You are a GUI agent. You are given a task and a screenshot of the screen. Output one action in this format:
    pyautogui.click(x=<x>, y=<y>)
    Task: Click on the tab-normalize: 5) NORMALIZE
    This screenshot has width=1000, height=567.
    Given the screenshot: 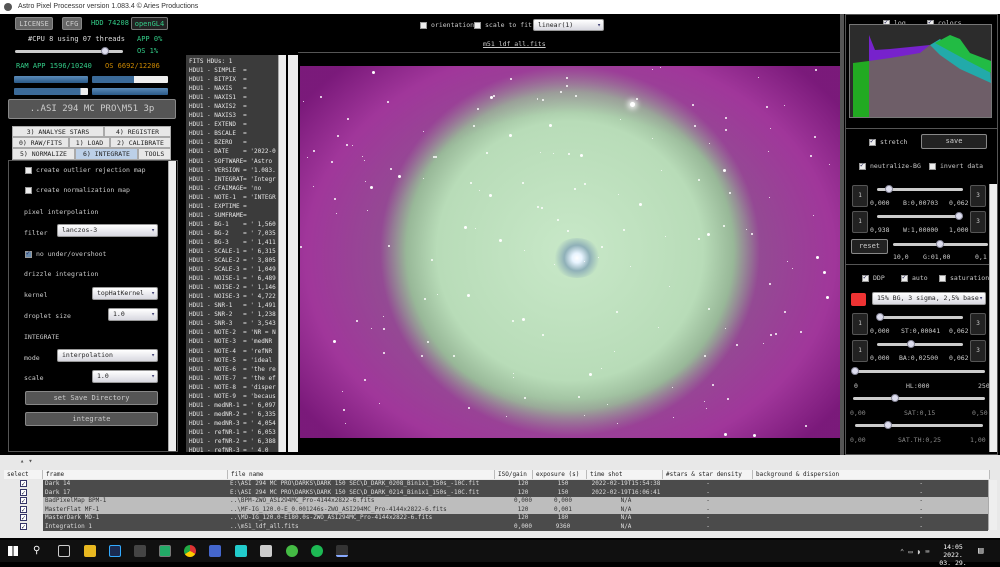 What is the action you would take?
    pyautogui.click(x=43, y=154)
    